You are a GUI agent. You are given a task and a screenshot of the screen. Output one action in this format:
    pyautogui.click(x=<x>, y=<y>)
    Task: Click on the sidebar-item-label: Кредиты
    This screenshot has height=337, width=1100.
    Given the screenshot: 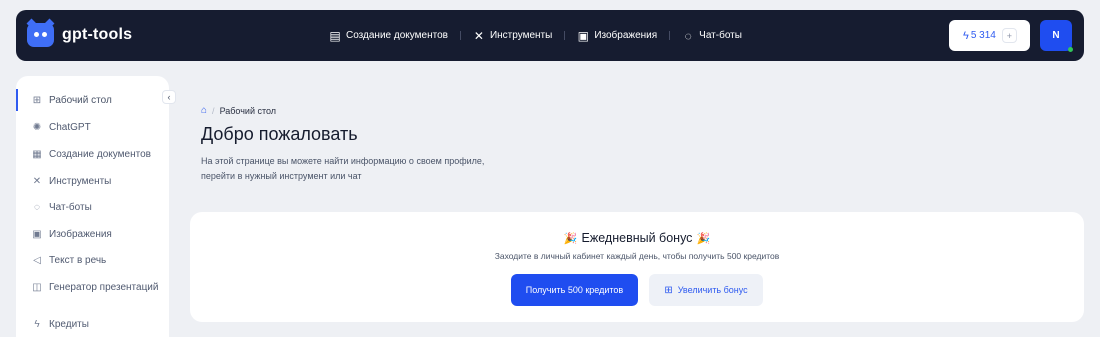 What is the action you would take?
    pyautogui.click(x=69, y=324)
    